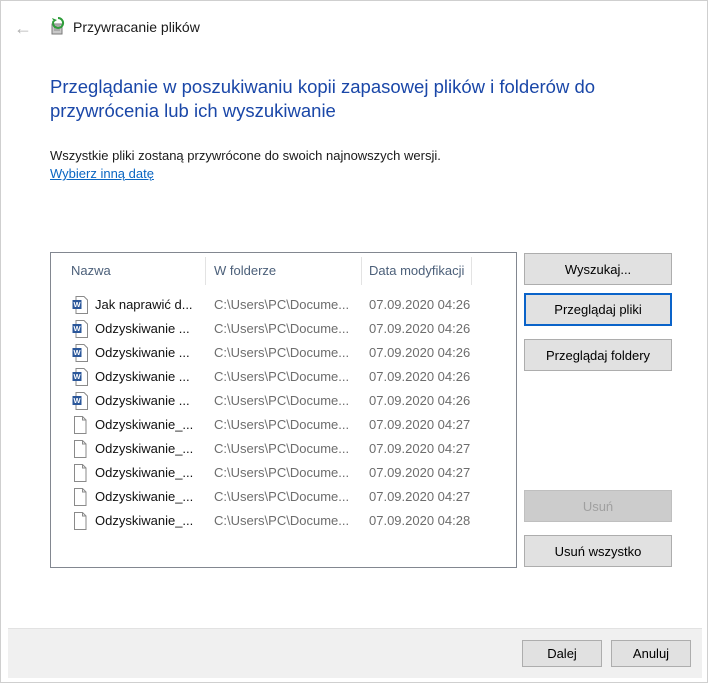  What do you see at coordinates (102, 173) in the screenshot?
I see `choose-date-link: Wybierz inną datę` at bounding box center [102, 173].